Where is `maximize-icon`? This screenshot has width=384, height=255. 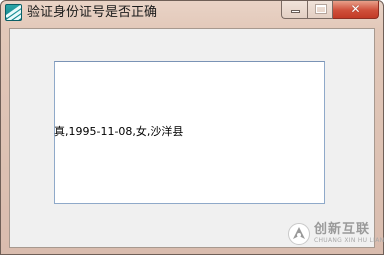
maximize-icon is located at coordinates (321, 9).